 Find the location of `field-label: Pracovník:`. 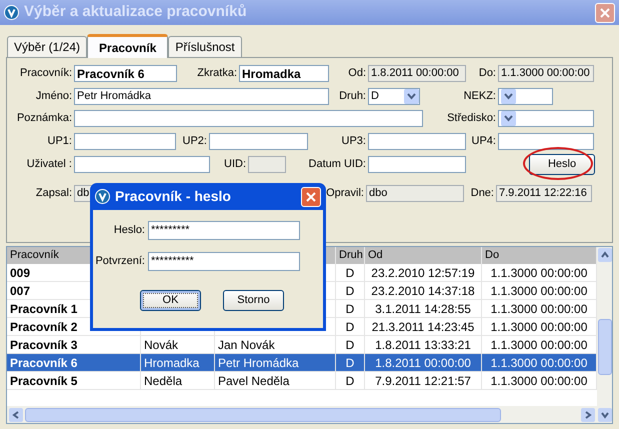

field-label: Pracovník: is located at coordinates (46, 74).